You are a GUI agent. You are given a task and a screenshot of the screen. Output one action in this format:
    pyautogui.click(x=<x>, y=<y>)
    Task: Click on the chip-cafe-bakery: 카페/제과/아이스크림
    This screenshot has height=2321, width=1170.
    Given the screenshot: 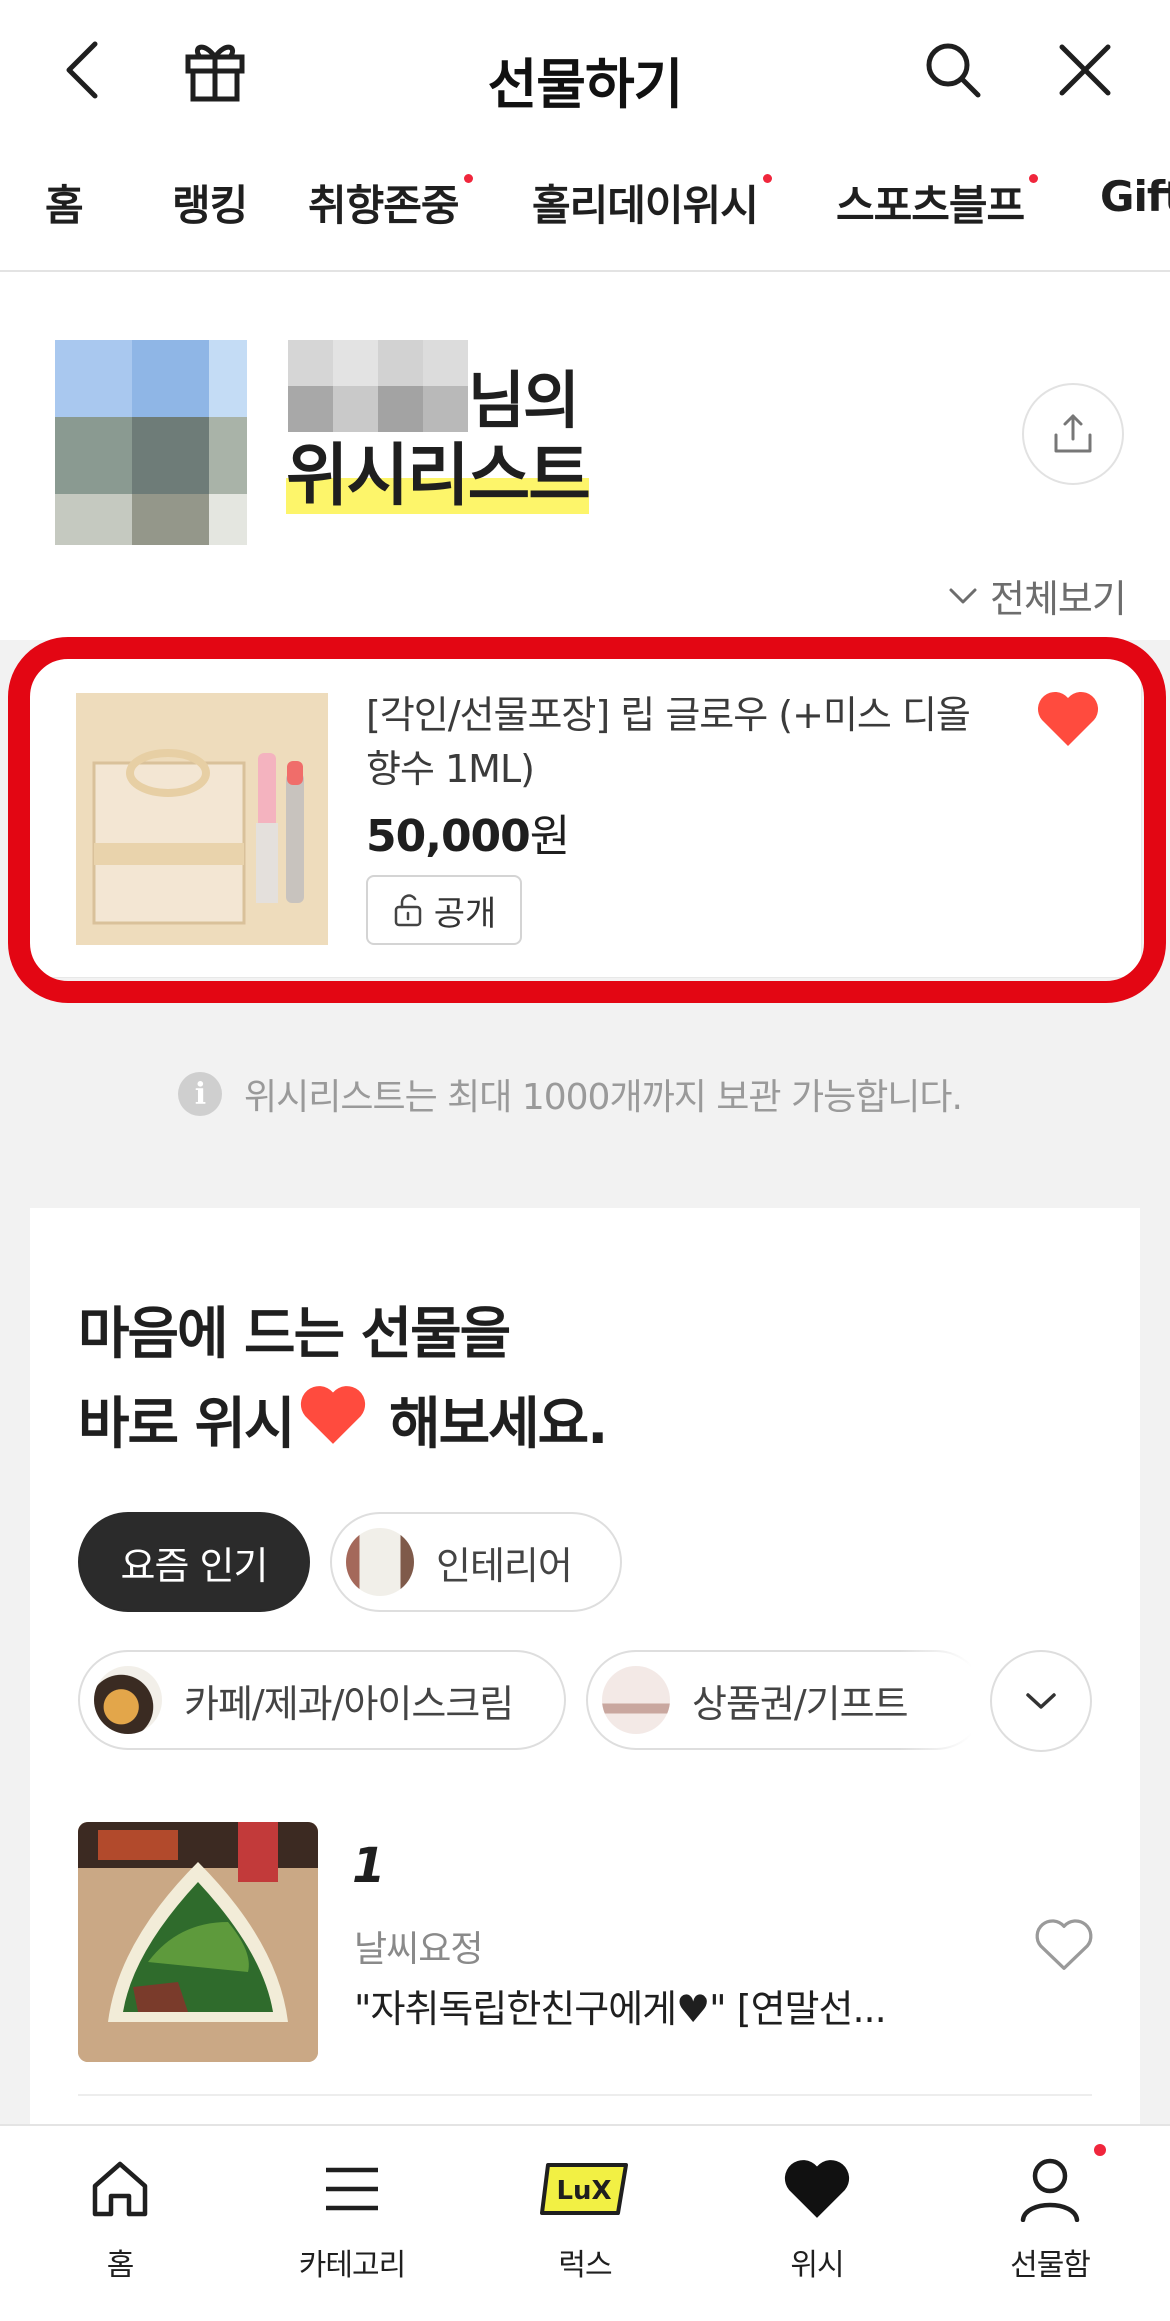 What is the action you would take?
    pyautogui.click(x=322, y=1700)
    